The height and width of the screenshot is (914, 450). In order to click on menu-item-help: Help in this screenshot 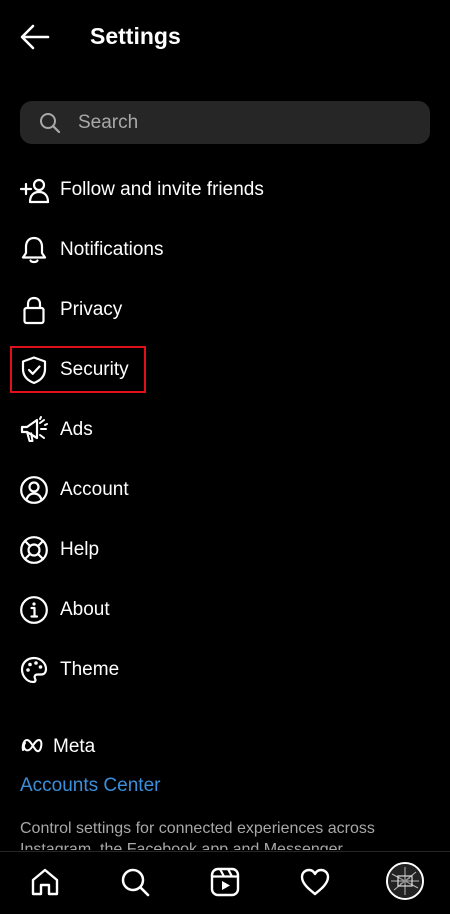, I will do `click(225, 550)`.